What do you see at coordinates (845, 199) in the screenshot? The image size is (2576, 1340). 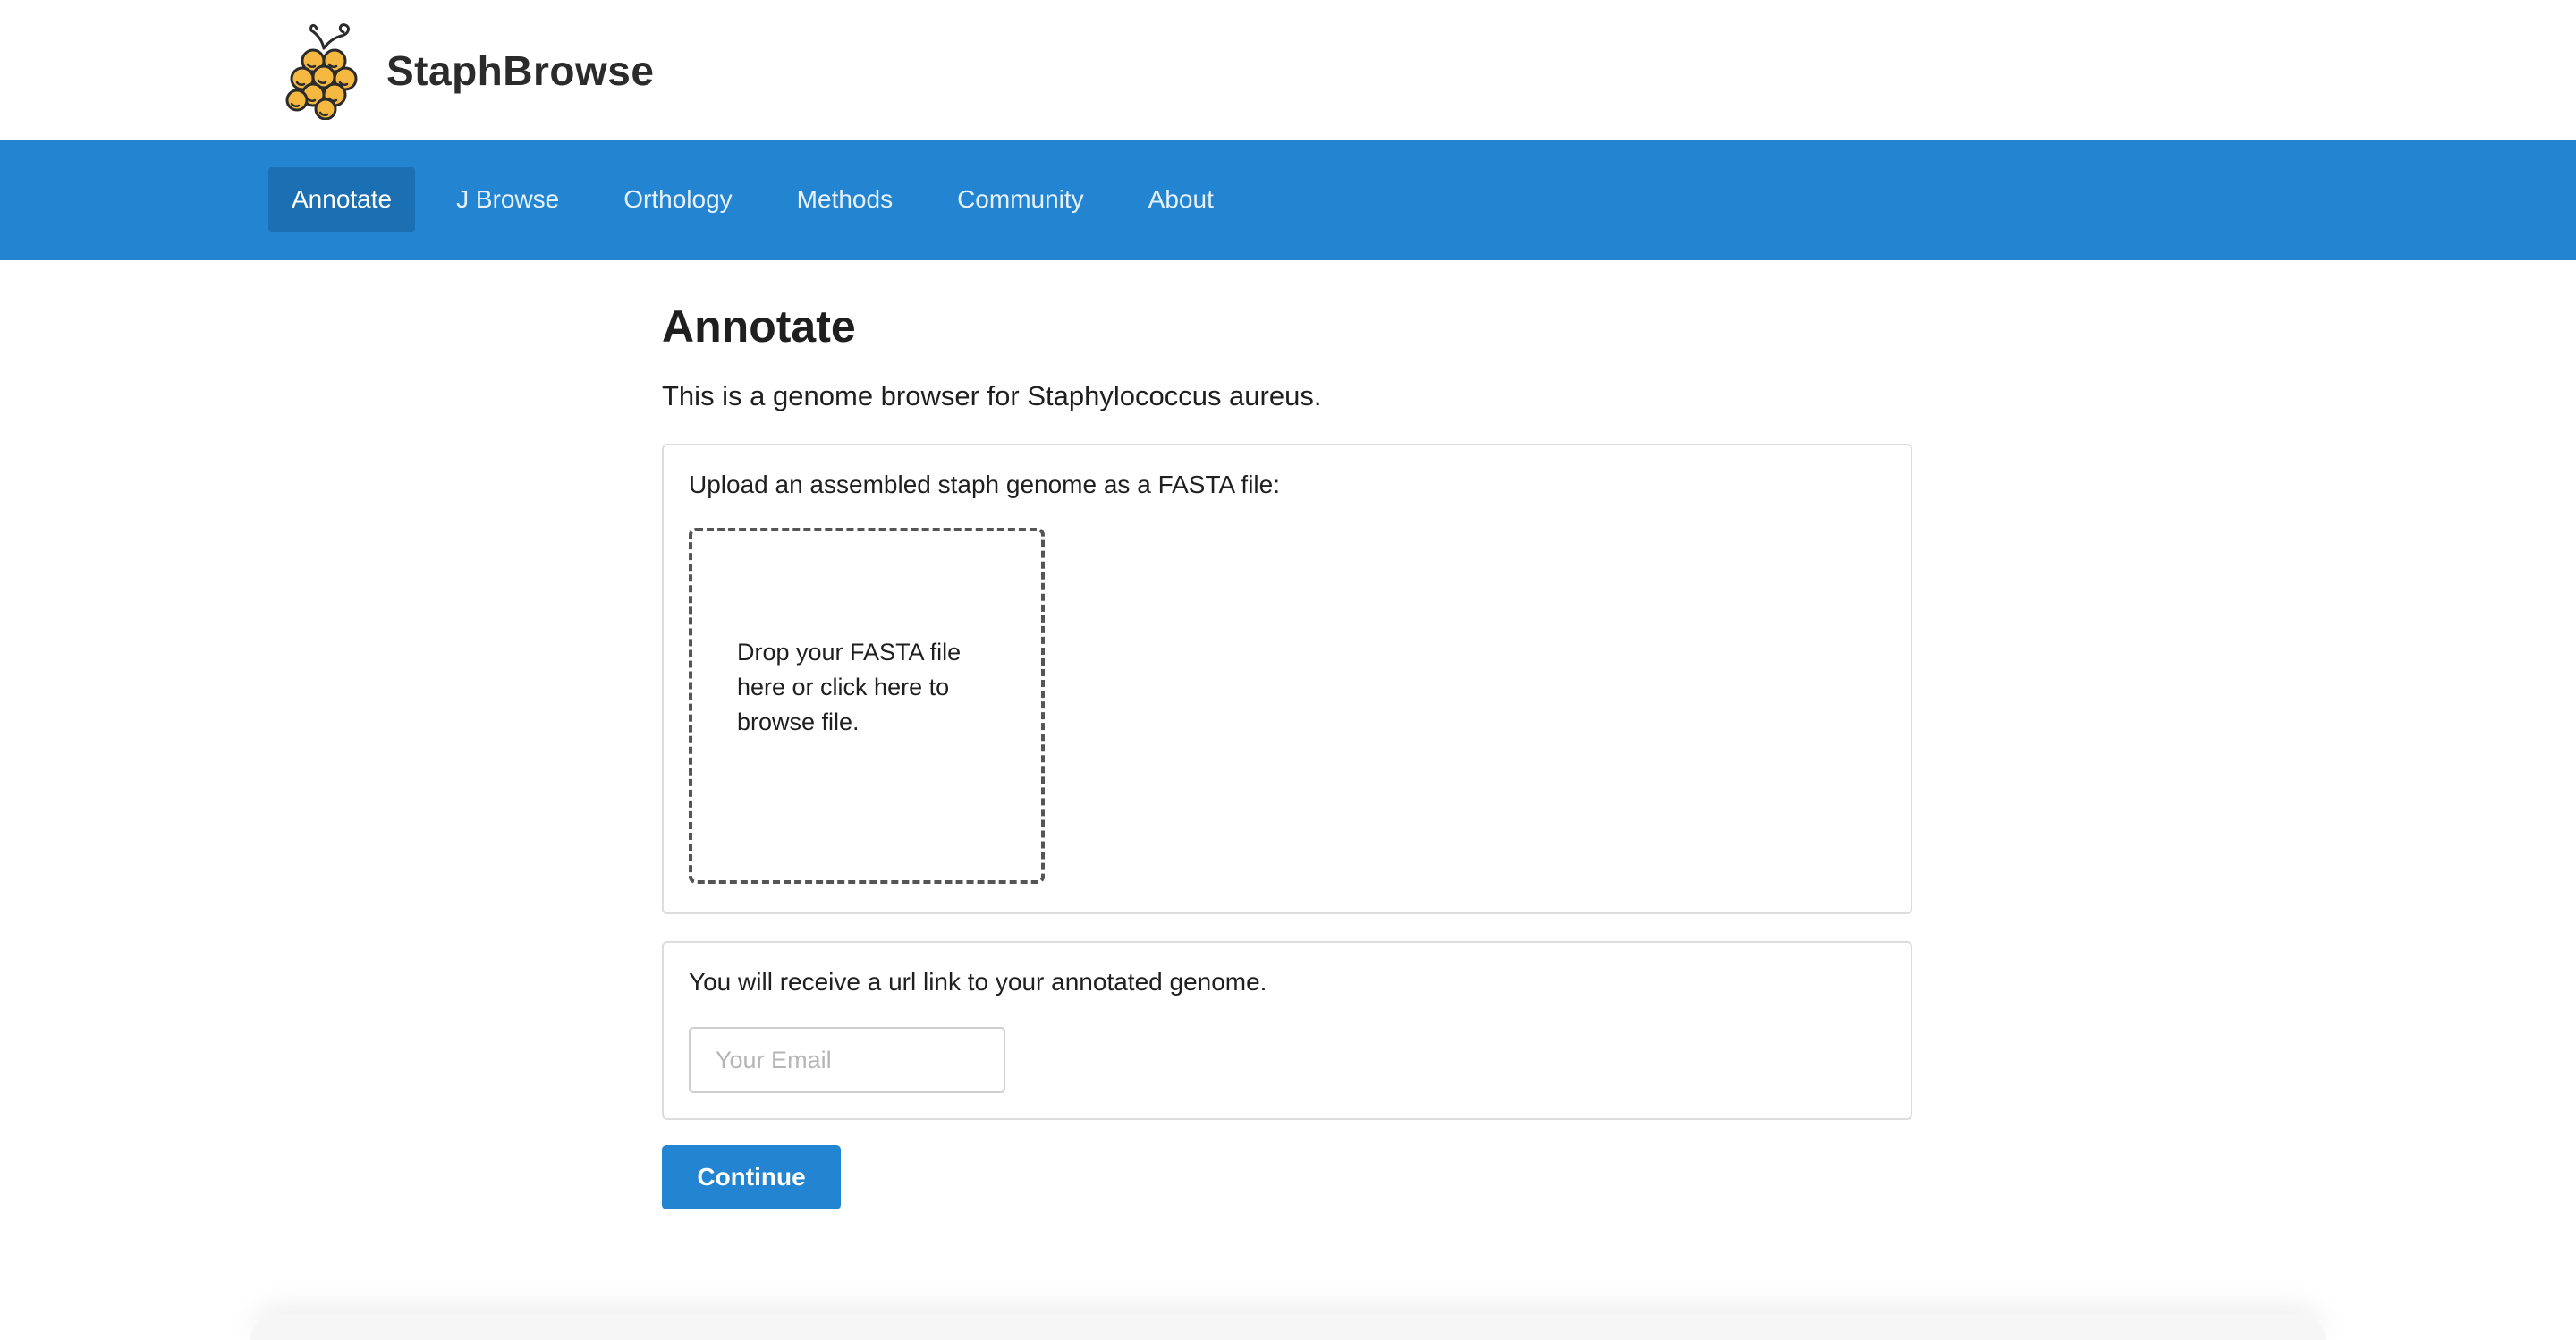 I see `nav-item-methods: Methods` at bounding box center [845, 199].